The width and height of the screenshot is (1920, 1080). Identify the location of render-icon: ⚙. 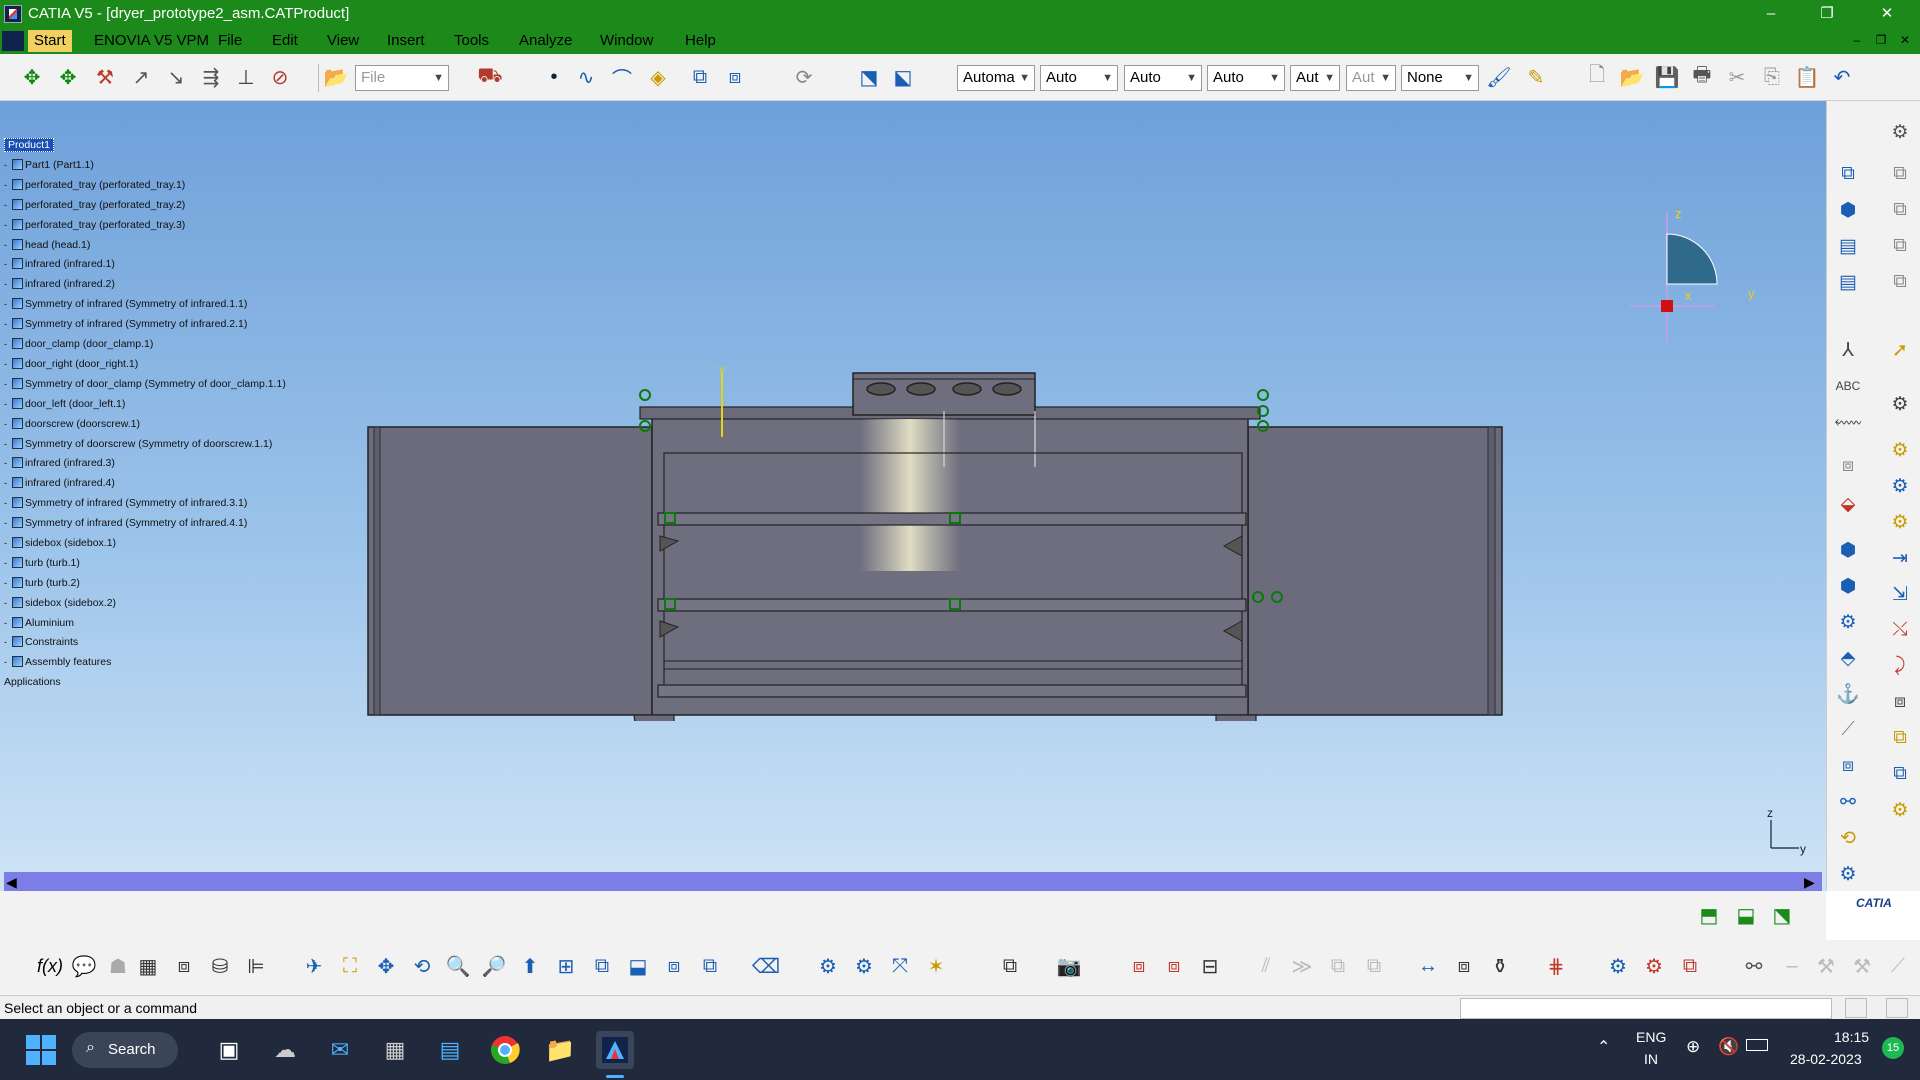
(864, 966).